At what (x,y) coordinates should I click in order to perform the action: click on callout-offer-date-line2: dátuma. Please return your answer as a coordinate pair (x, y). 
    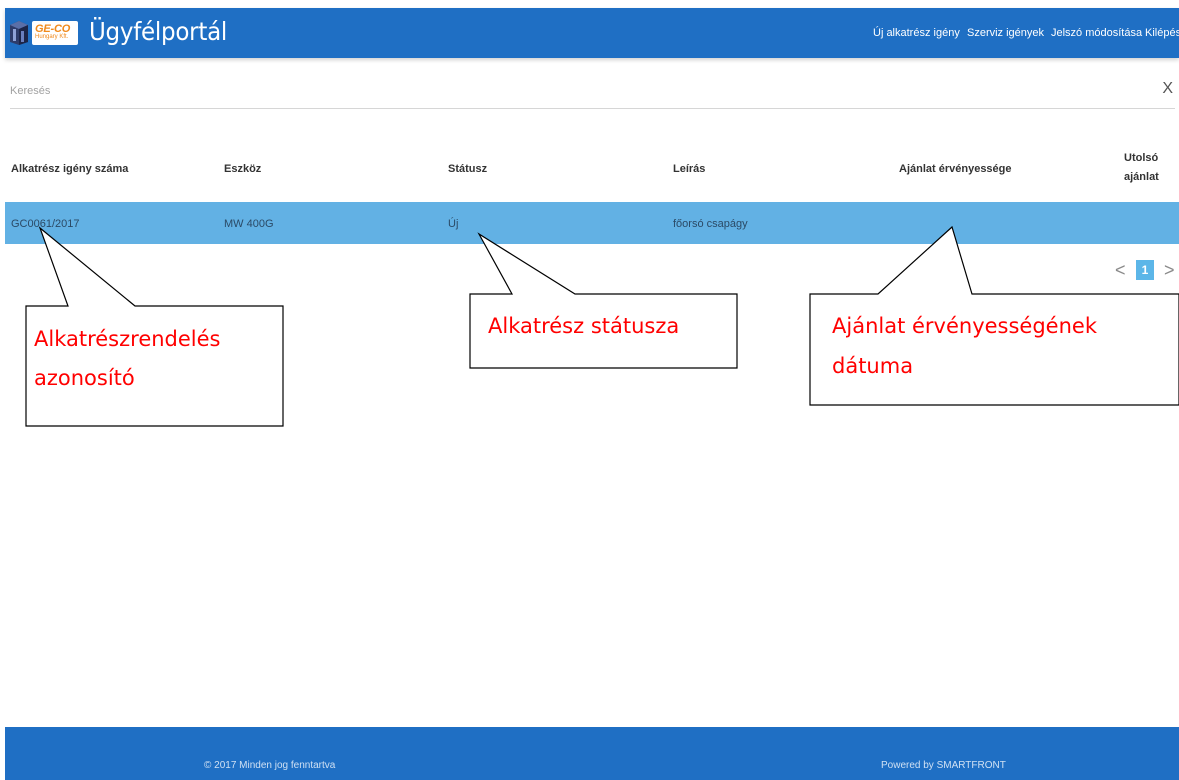
    Looking at the image, I should click on (873, 366).